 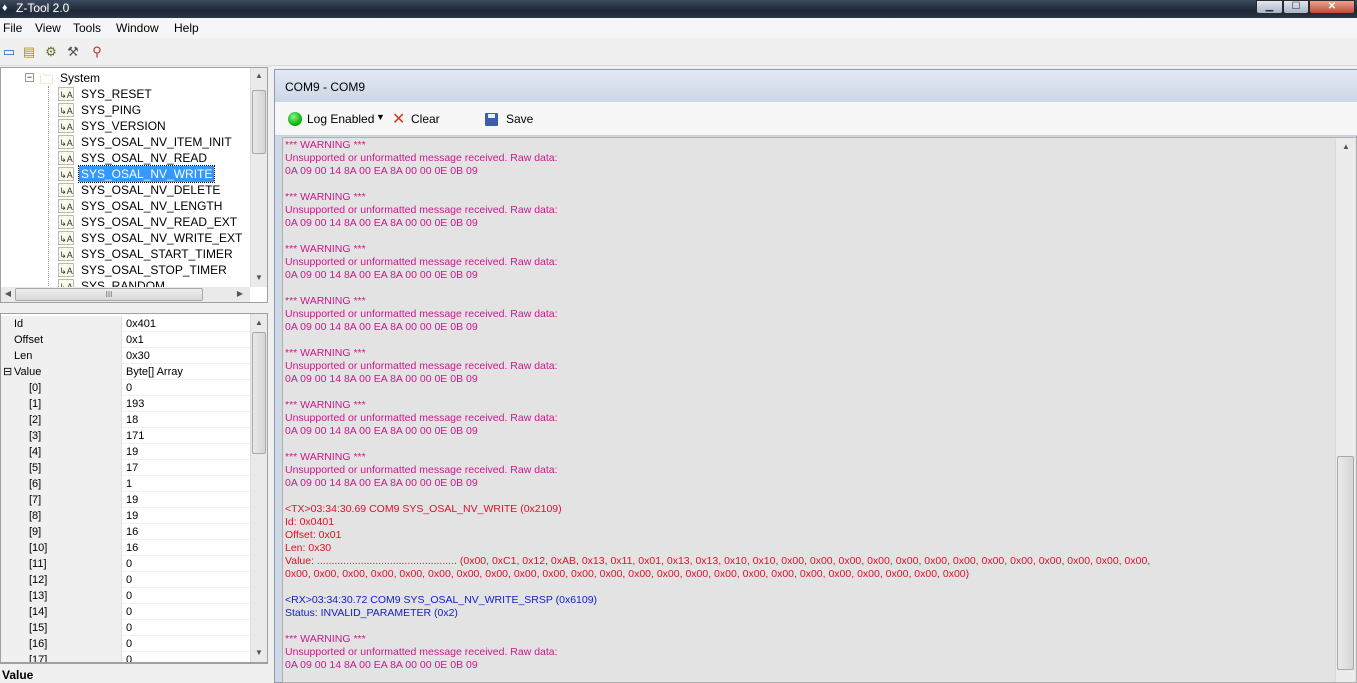 I want to click on property-row: Len 0x30, so click(x=126, y=356).